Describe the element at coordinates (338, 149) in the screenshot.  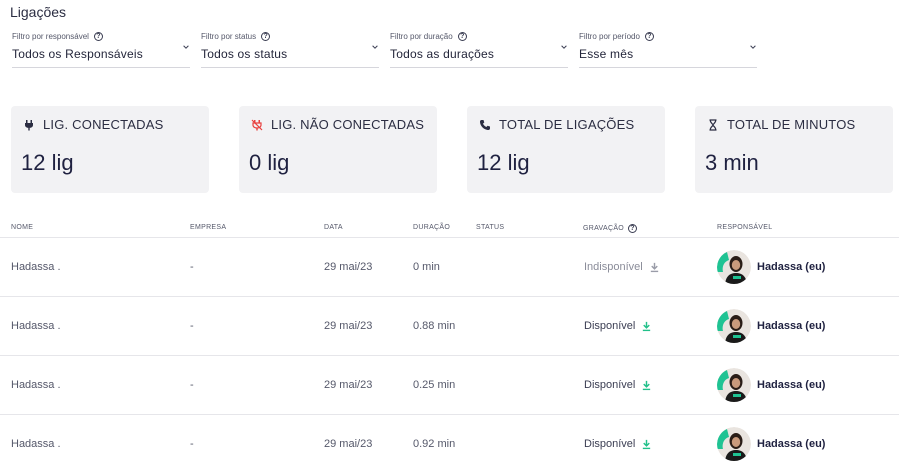
I see `card-lig-nao-conectadas: LIG. NÃO CONECTADAS 0 lig` at that location.